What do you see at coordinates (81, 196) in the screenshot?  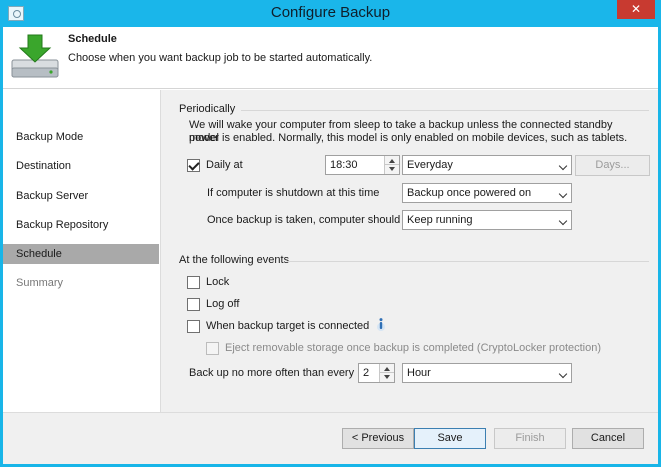 I see `sidebar-item-backup-server: Backup Server` at bounding box center [81, 196].